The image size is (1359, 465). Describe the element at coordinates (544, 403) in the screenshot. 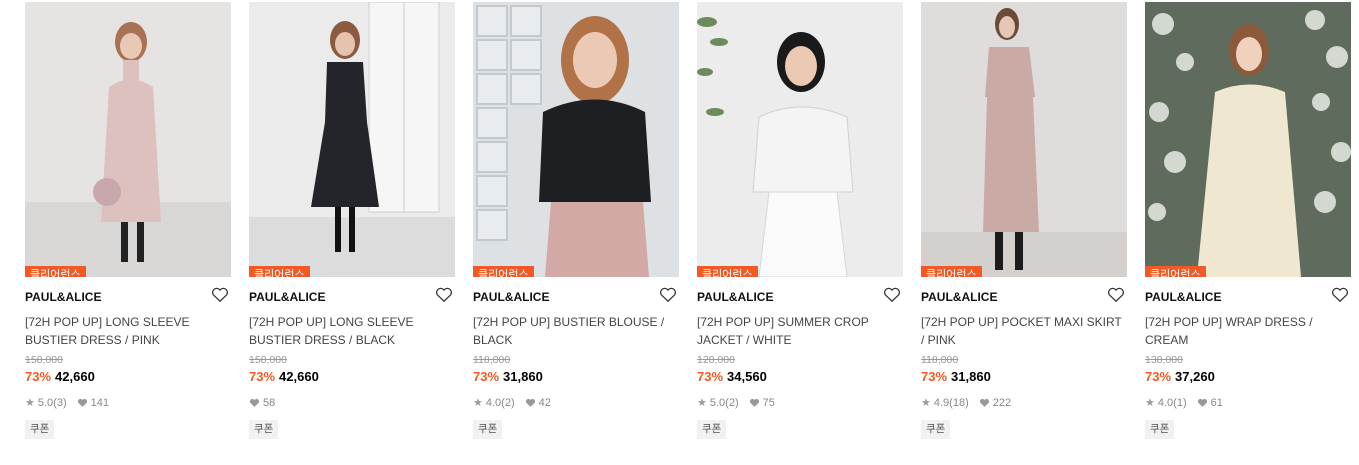

I see `like-count: 42` at that location.